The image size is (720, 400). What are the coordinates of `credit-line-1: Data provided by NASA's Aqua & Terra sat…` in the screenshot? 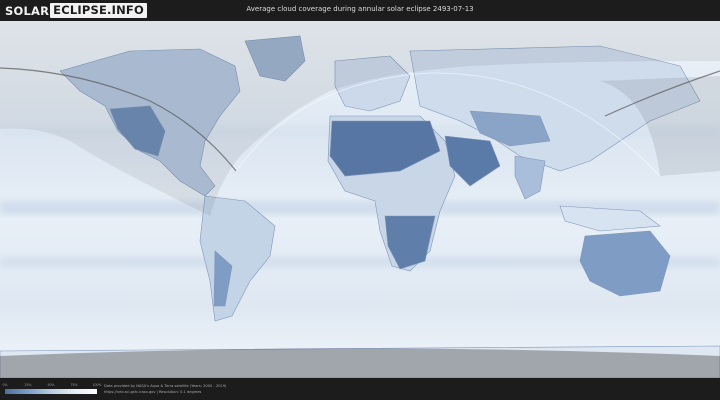 It's located at (165, 386).